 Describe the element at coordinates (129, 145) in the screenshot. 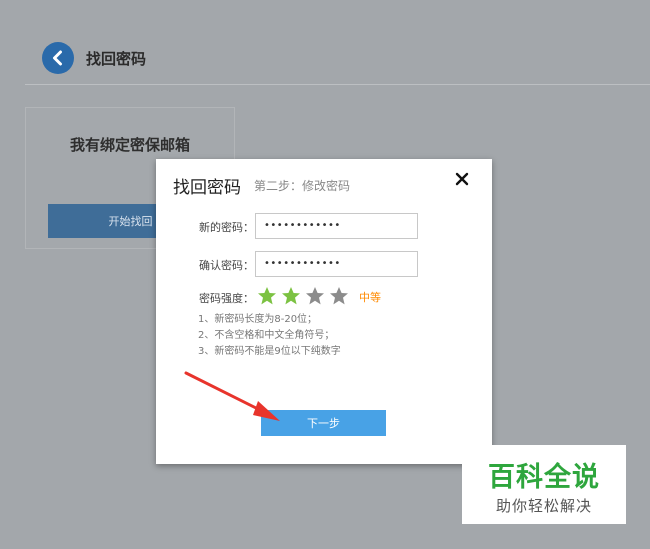

I see `recovery-option-title: 我有绑定密保邮箱` at that location.